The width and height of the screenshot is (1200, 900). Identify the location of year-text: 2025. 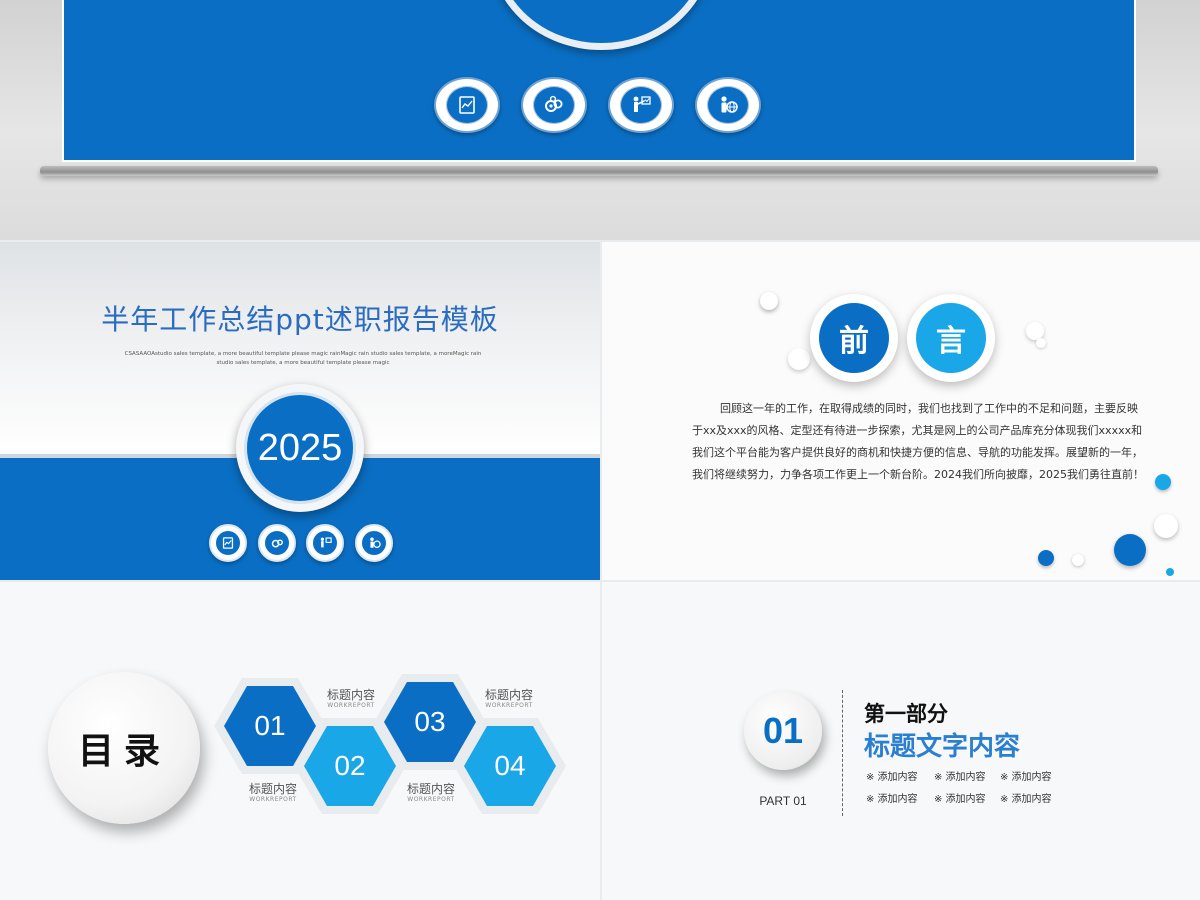
(300, 448).